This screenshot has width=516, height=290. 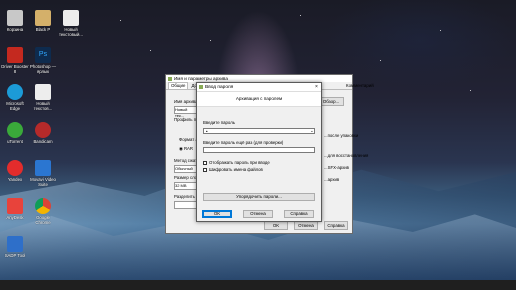 What do you see at coordinates (43, 18) in the screenshot?
I see `black-p-file-icon` at bounding box center [43, 18].